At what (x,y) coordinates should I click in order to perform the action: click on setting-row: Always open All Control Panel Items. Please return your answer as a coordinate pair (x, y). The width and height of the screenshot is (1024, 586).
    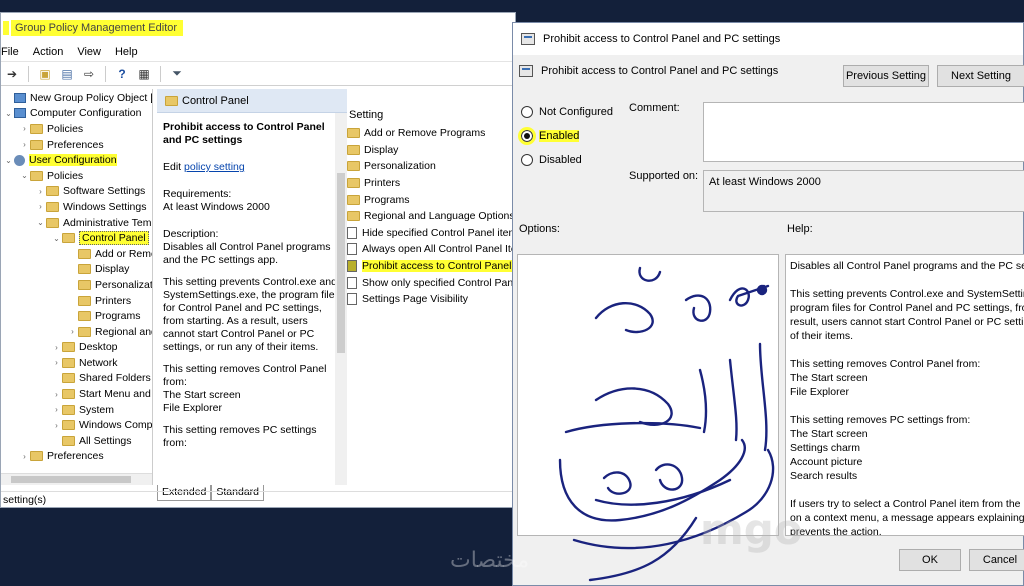
    Looking at the image, I should click on (431, 249).